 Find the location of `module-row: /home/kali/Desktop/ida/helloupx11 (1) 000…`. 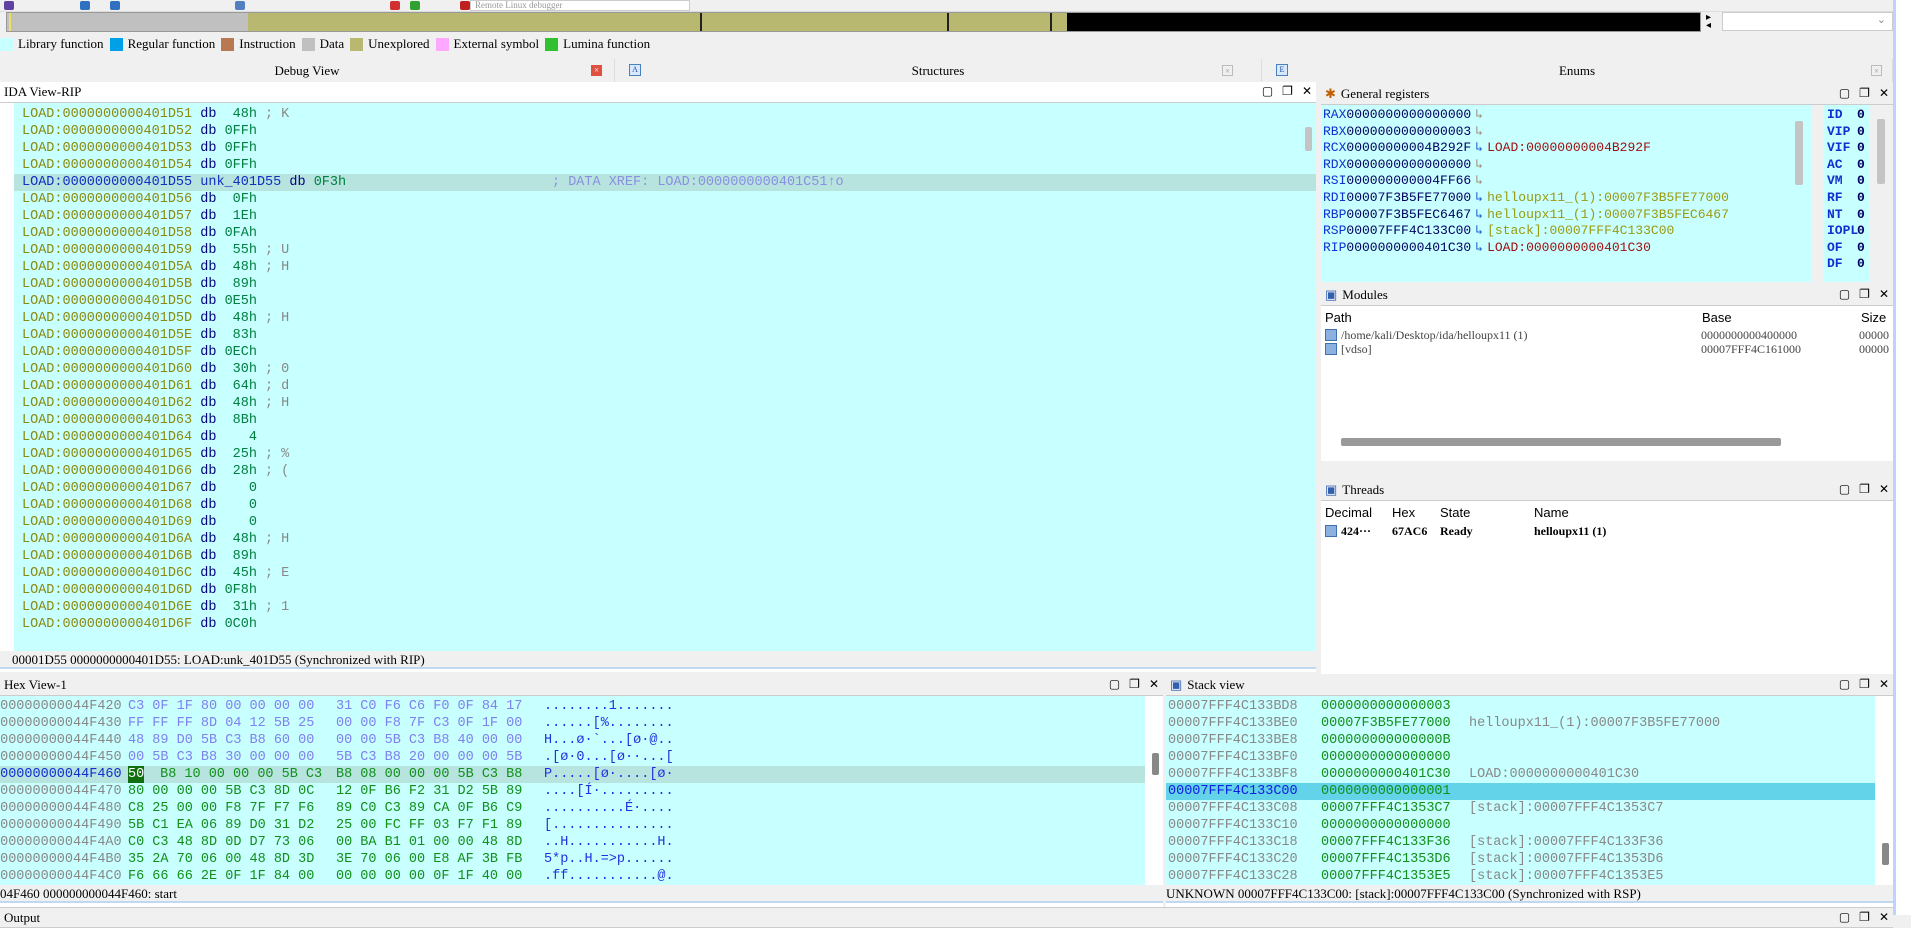

module-row: /home/kali/Desktop/ida/helloupx11 (1) 000… is located at coordinates (1607, 335).